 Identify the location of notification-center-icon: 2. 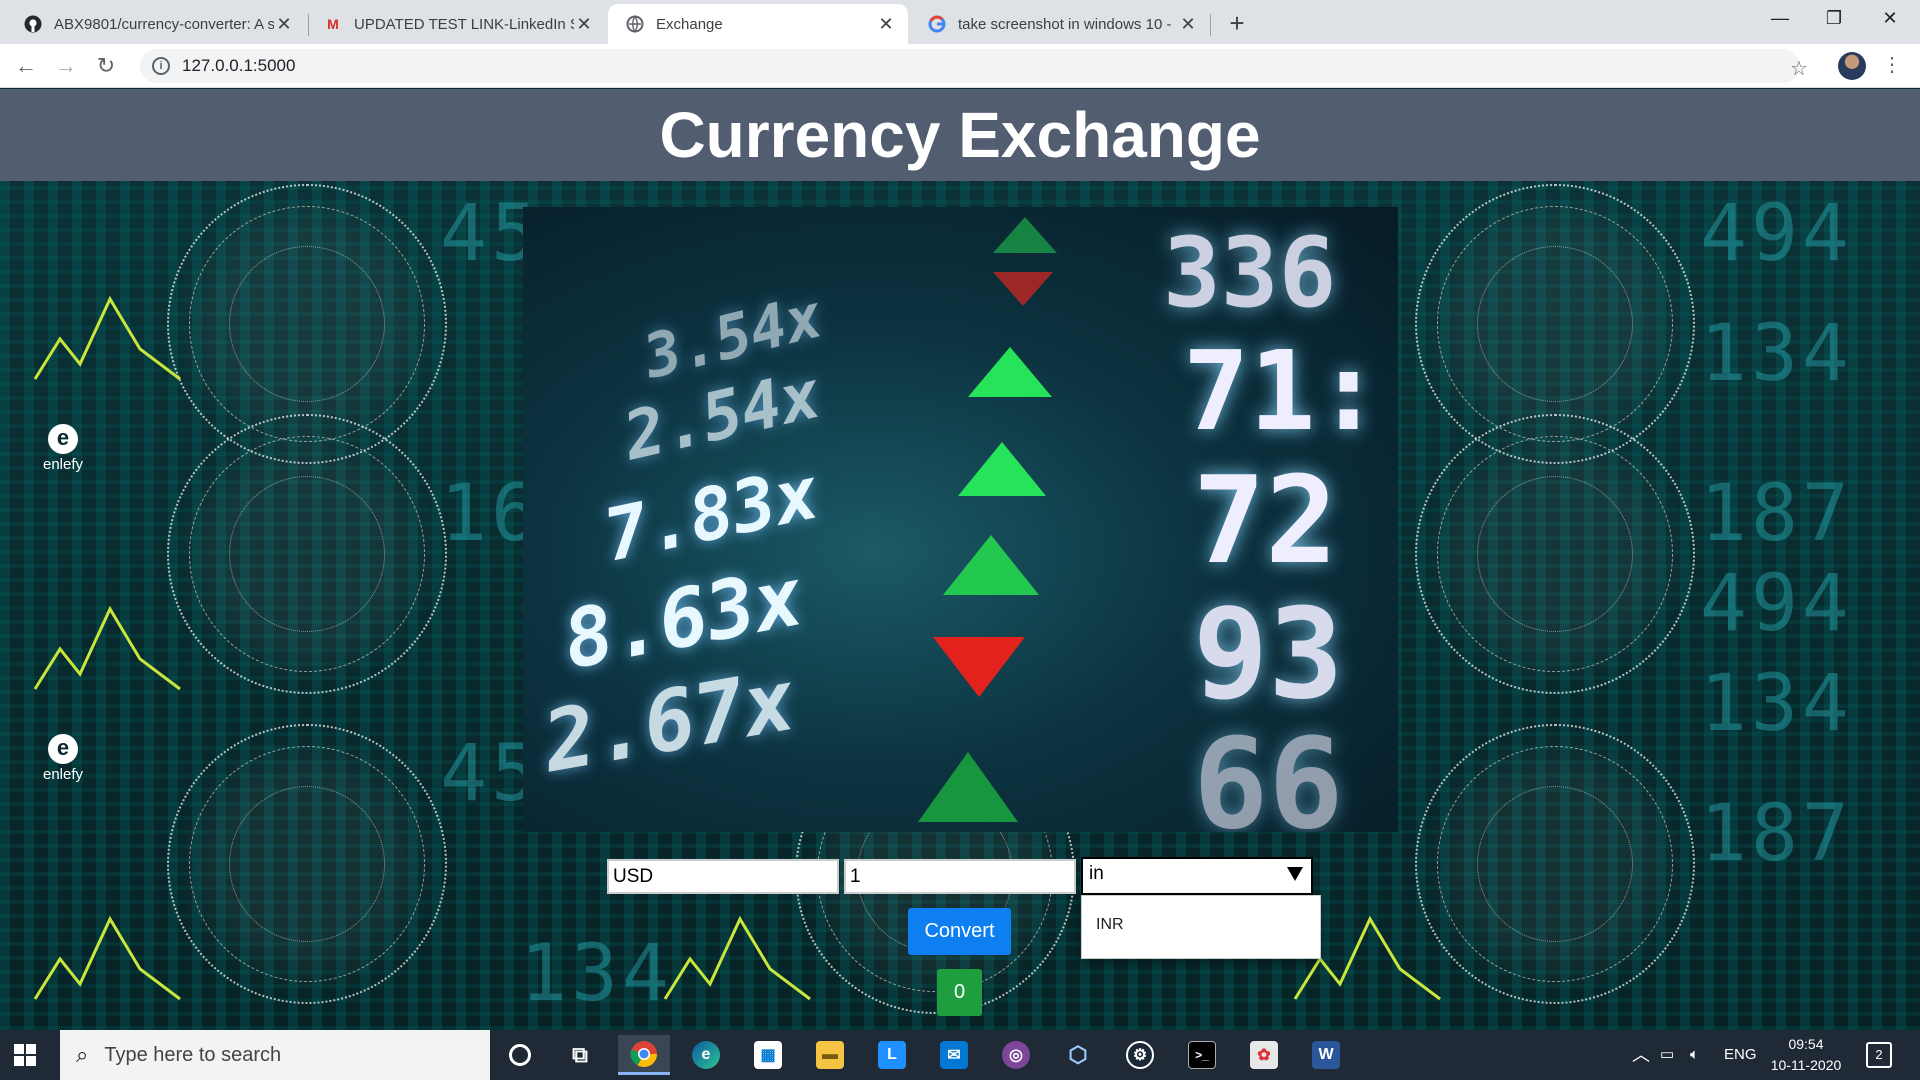
(1879, 1055).